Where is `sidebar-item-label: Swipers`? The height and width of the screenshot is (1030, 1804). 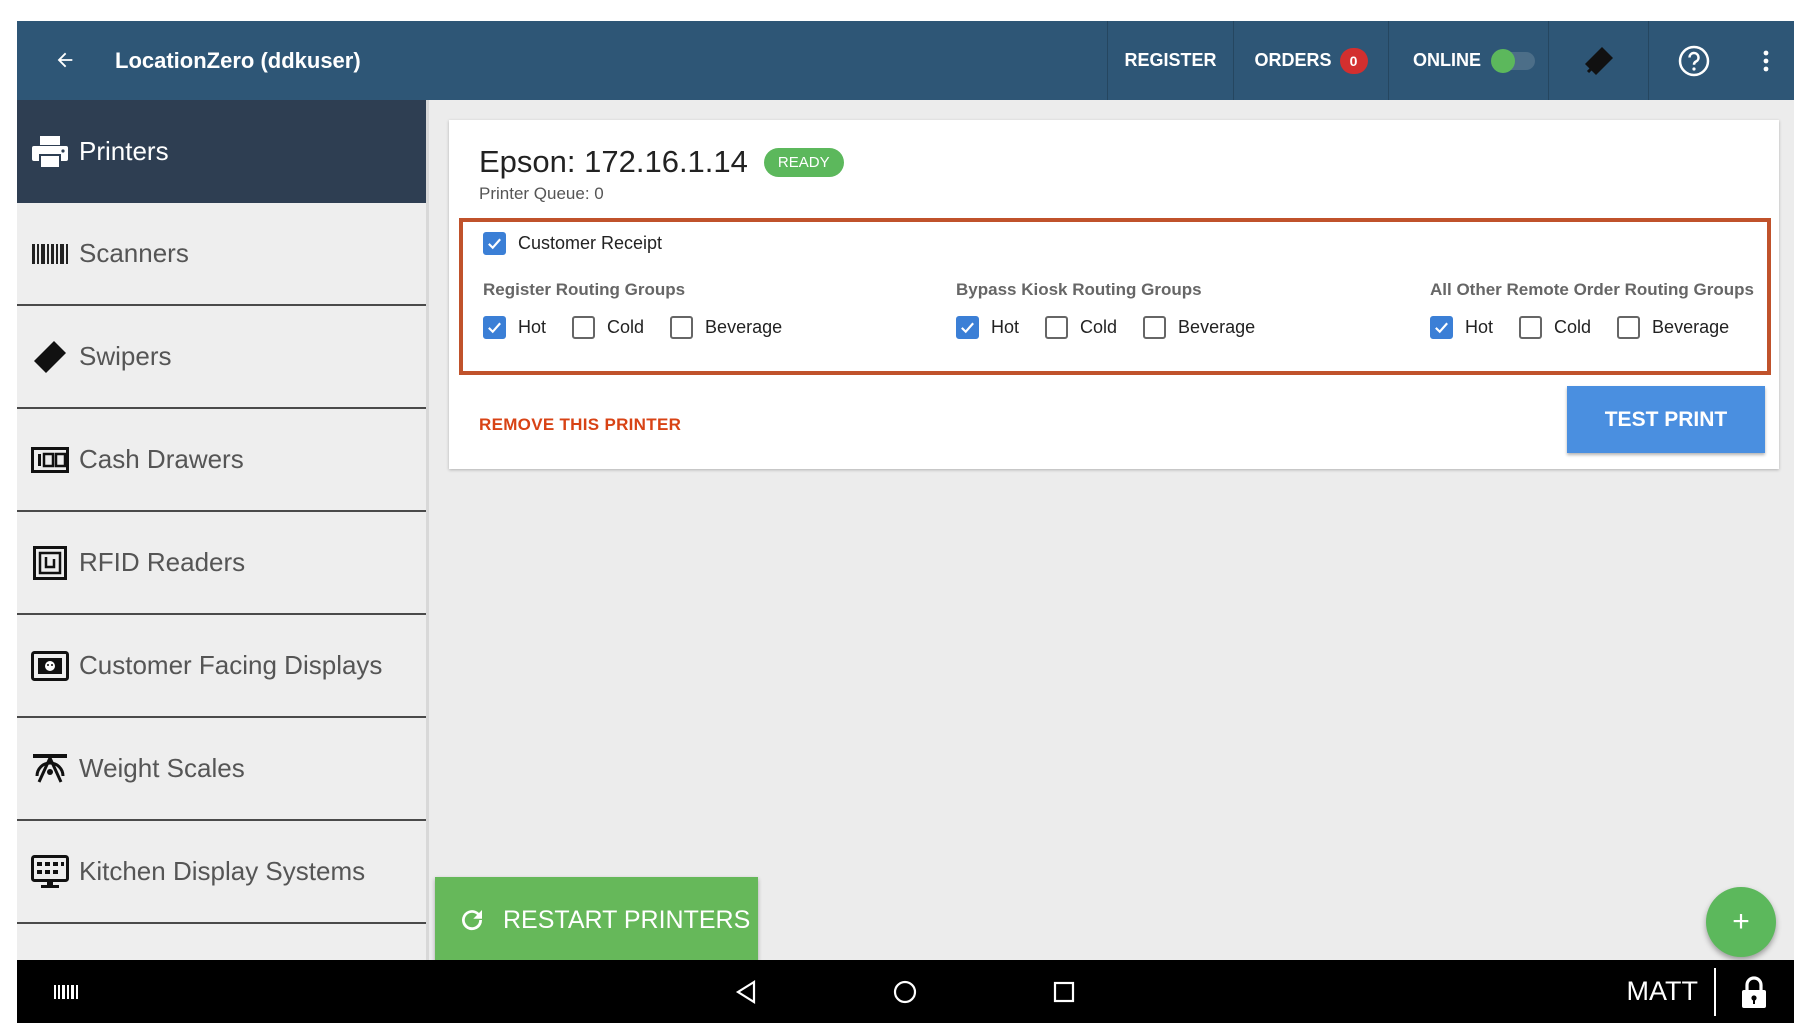 sidebar-item-label: Swipers is located at coordinates (125, 356).